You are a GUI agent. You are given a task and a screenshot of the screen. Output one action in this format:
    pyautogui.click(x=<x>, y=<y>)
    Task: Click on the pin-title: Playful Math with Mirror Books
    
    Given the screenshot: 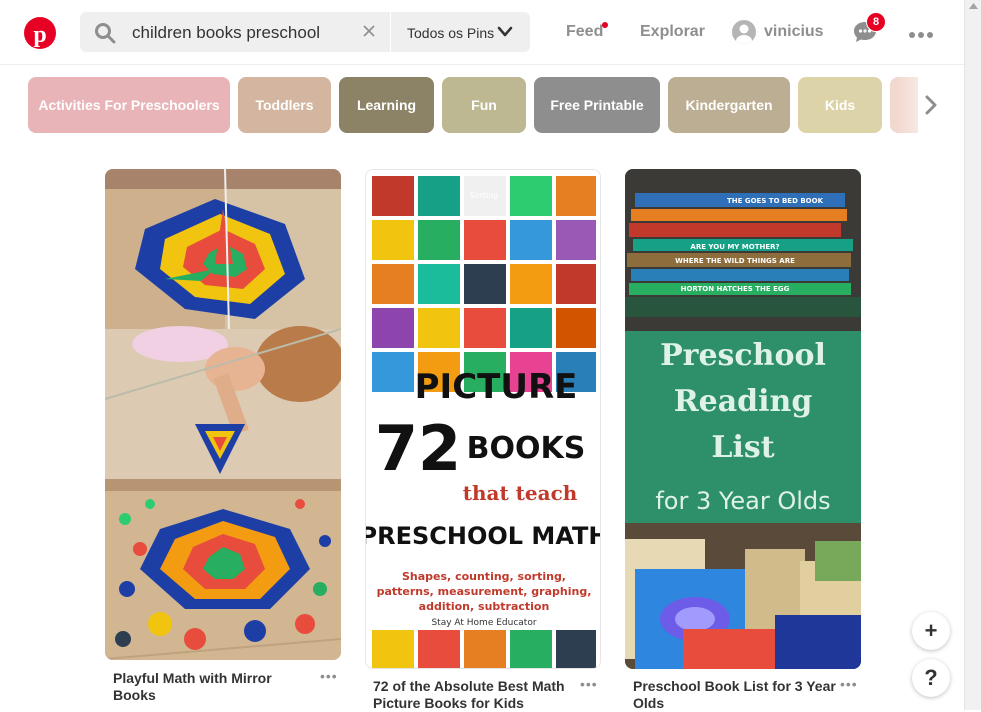 What is the action you would take?
    pyautogui.click(x=213, y=687)
    